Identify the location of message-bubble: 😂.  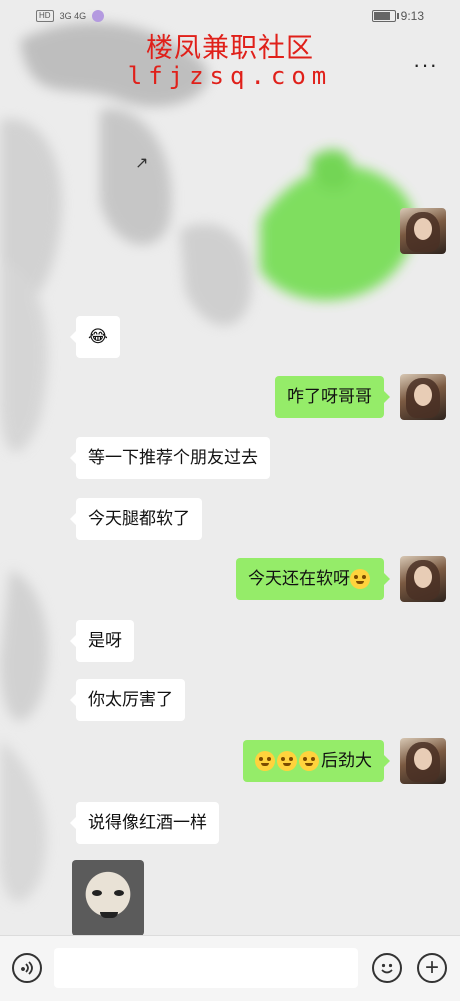
(95, 337).